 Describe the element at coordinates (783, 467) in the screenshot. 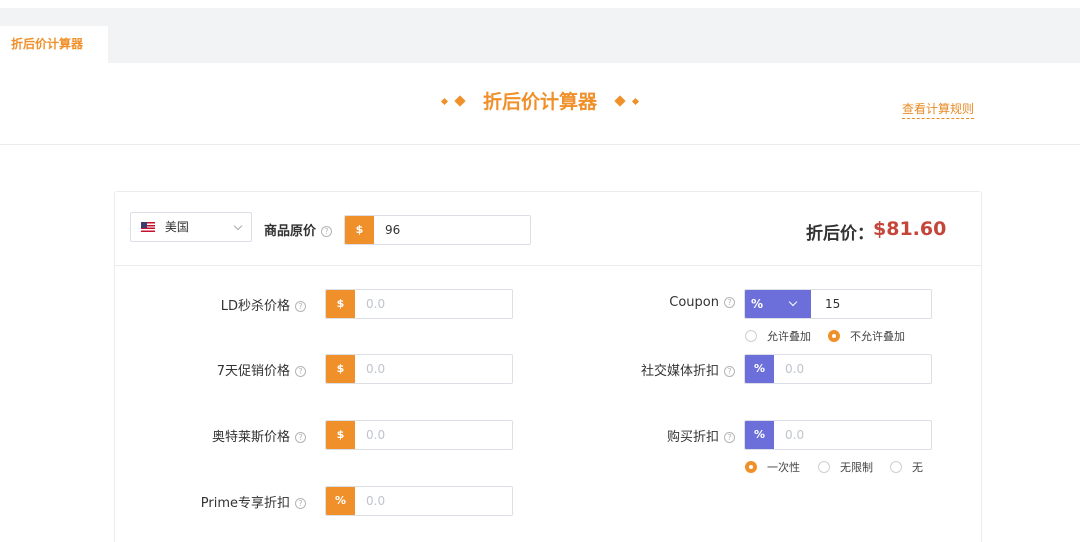

I see `radio-label: 一次性` at that location.